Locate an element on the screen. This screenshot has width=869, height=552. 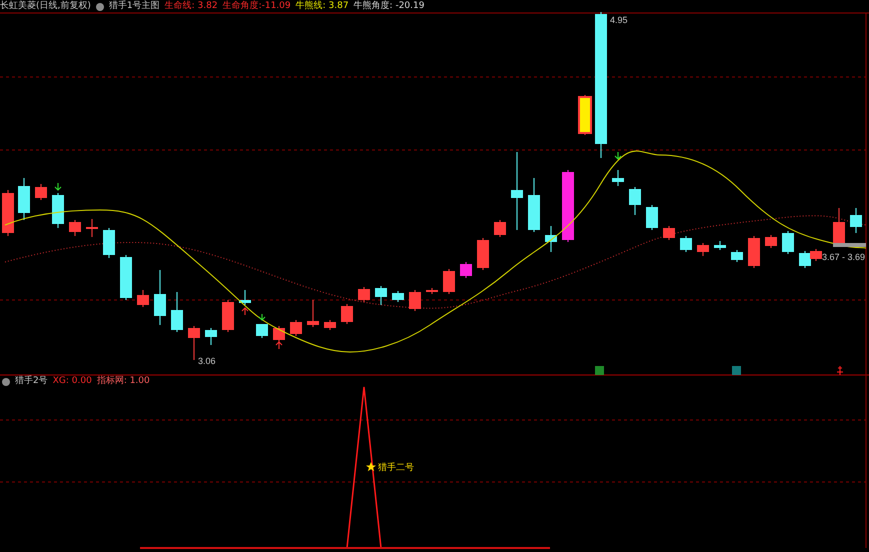
indicator-readout: 生命线: 3.82 is located at coordinates (191, 6).